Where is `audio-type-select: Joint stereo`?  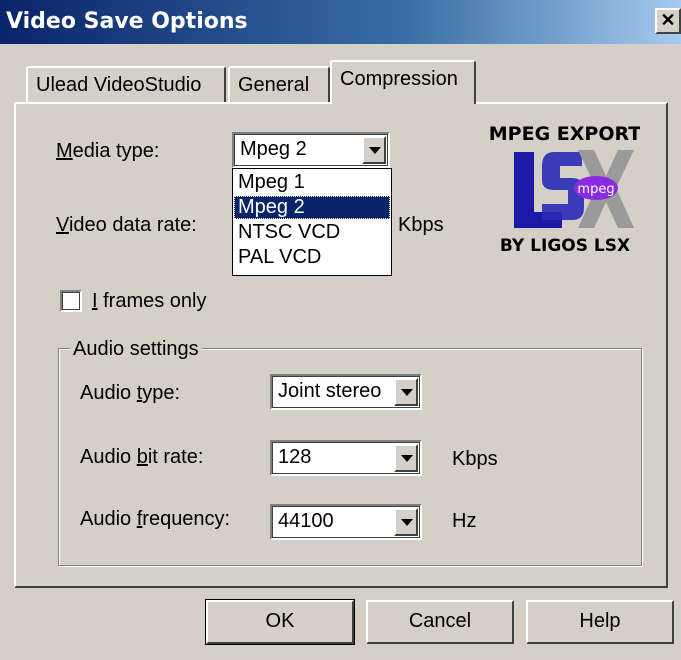 audio-type-select: Joint stereo is located at coordinates (346, 392).